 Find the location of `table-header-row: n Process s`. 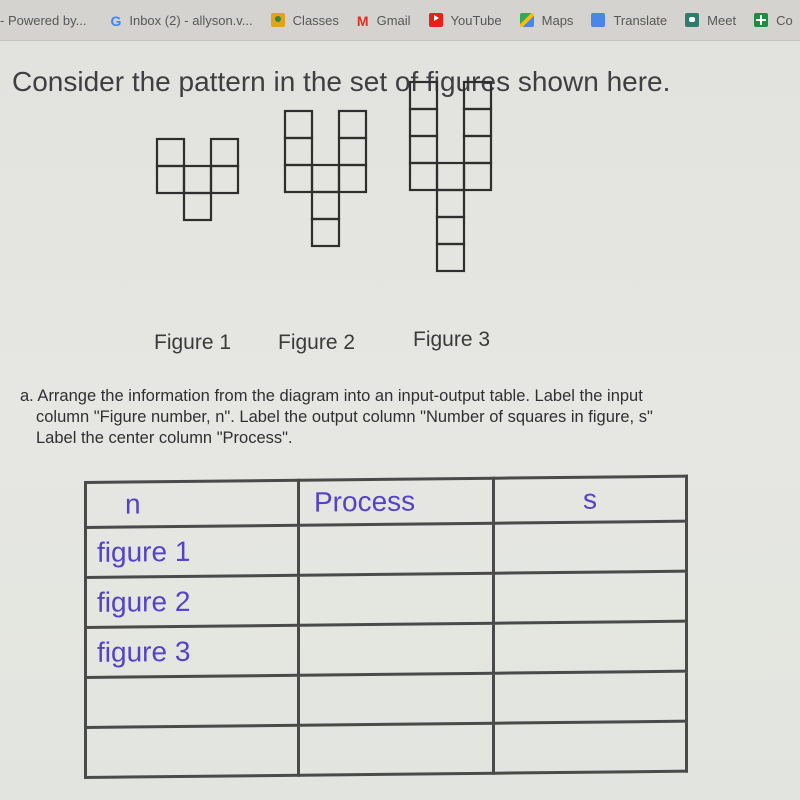

table-header-row: n Process s is located at coordinates (386, 502).